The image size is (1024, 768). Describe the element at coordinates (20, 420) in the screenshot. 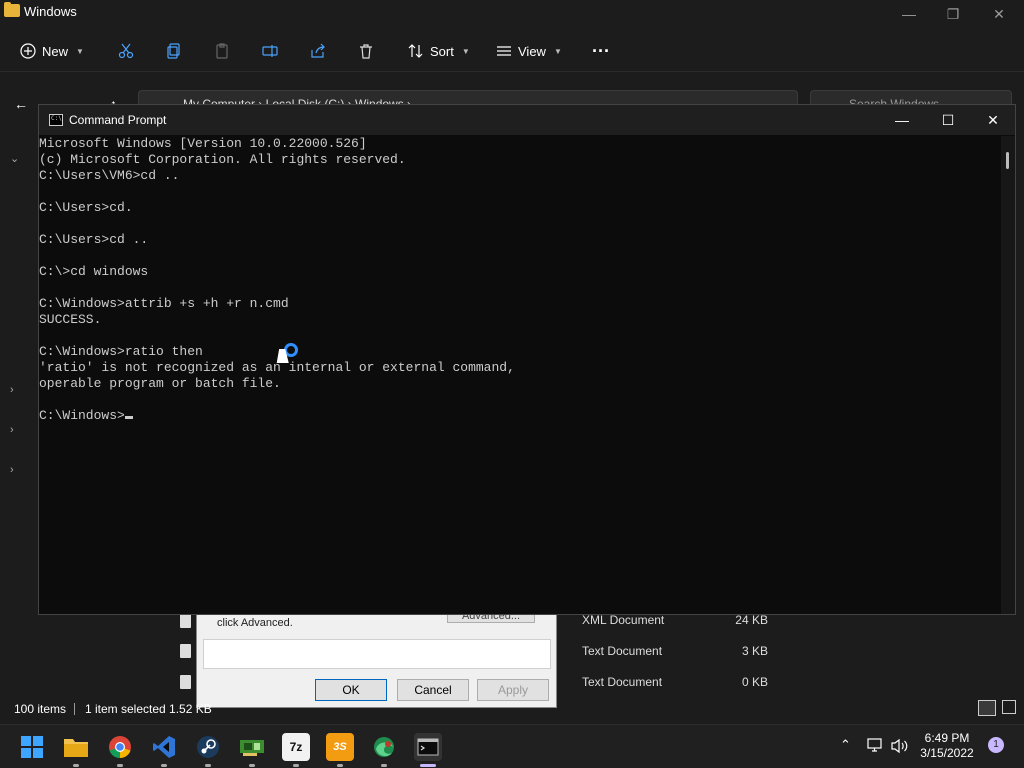

I see `navigation-pane: ⌄ › › ›` at that location.